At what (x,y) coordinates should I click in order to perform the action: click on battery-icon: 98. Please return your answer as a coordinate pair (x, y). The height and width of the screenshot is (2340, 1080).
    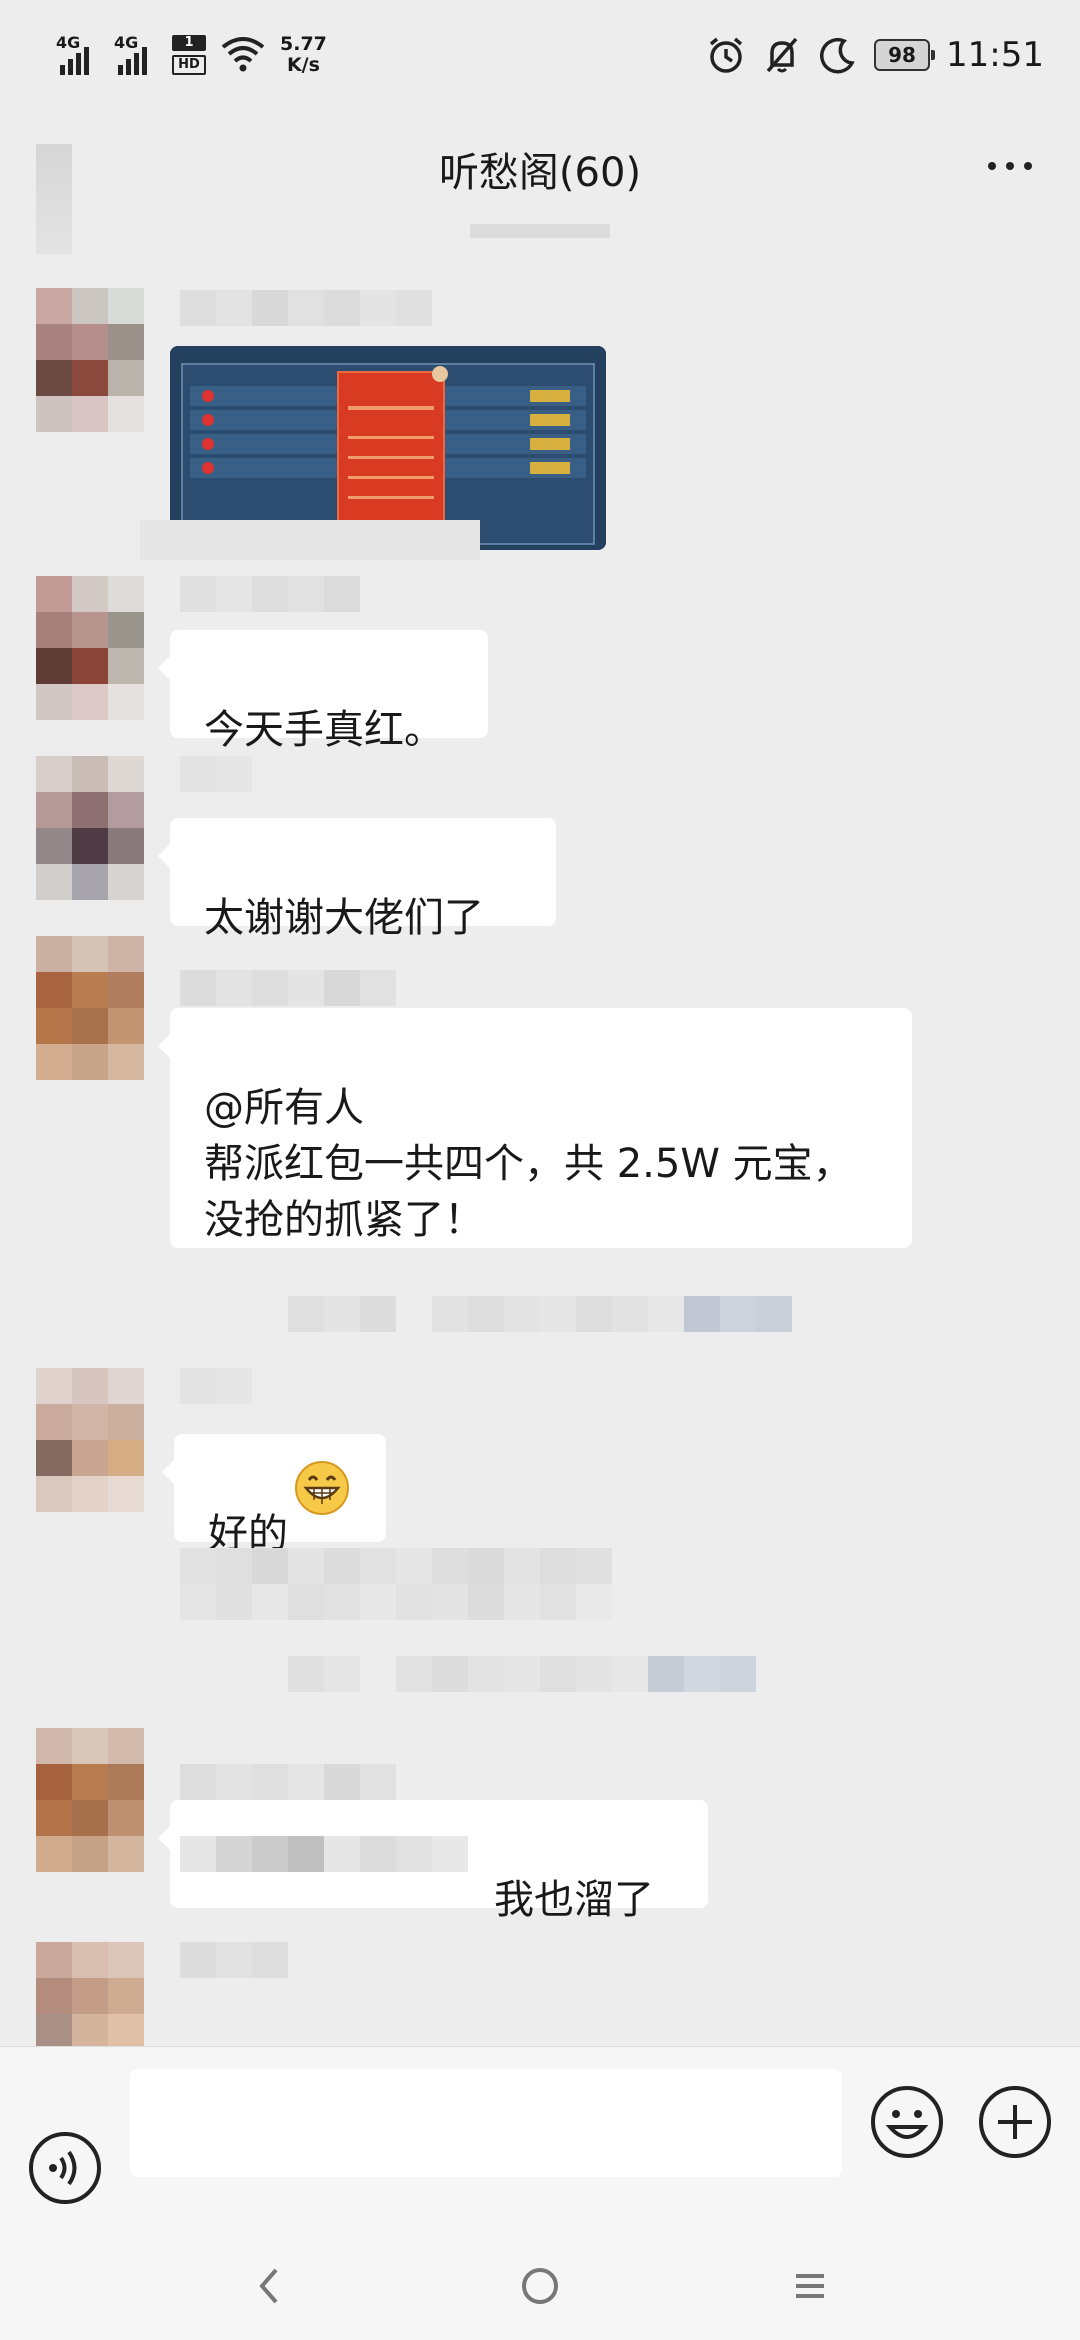
    Looking at the image, I should click on (905, 55).